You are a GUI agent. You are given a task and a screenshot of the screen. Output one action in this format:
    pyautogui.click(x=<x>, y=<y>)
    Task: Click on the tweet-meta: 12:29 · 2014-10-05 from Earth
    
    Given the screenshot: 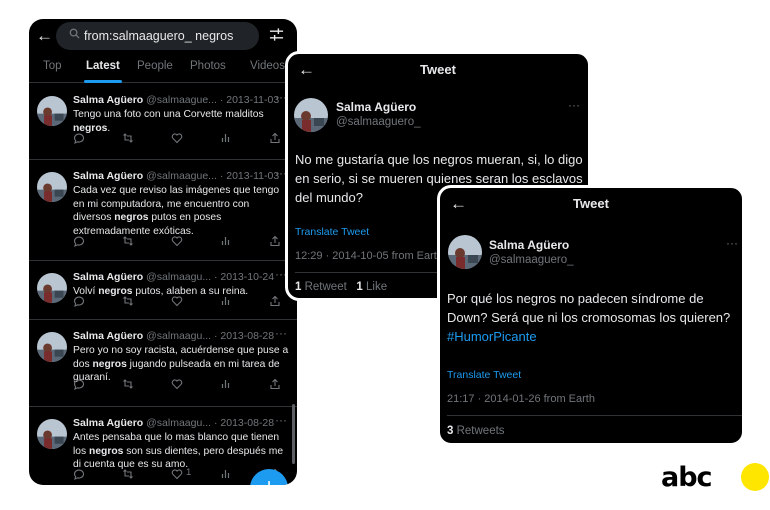 What is the action you would take?
    pyautogui.click(x=369, y=256)
    